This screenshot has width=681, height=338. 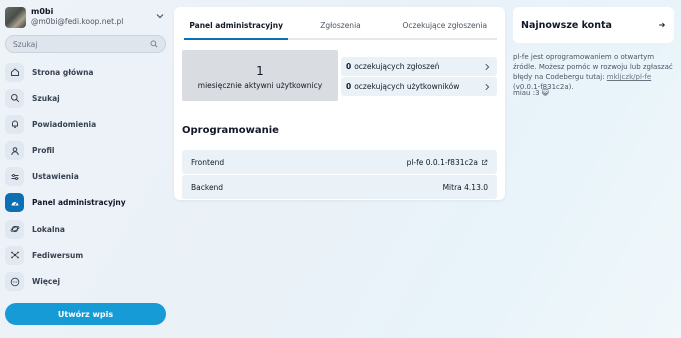 What do you see at coordinates (629, 77) in the screenshot?
I see `source-repo-link: mkljczk/pl-fe` at bounding box center [629, 77].